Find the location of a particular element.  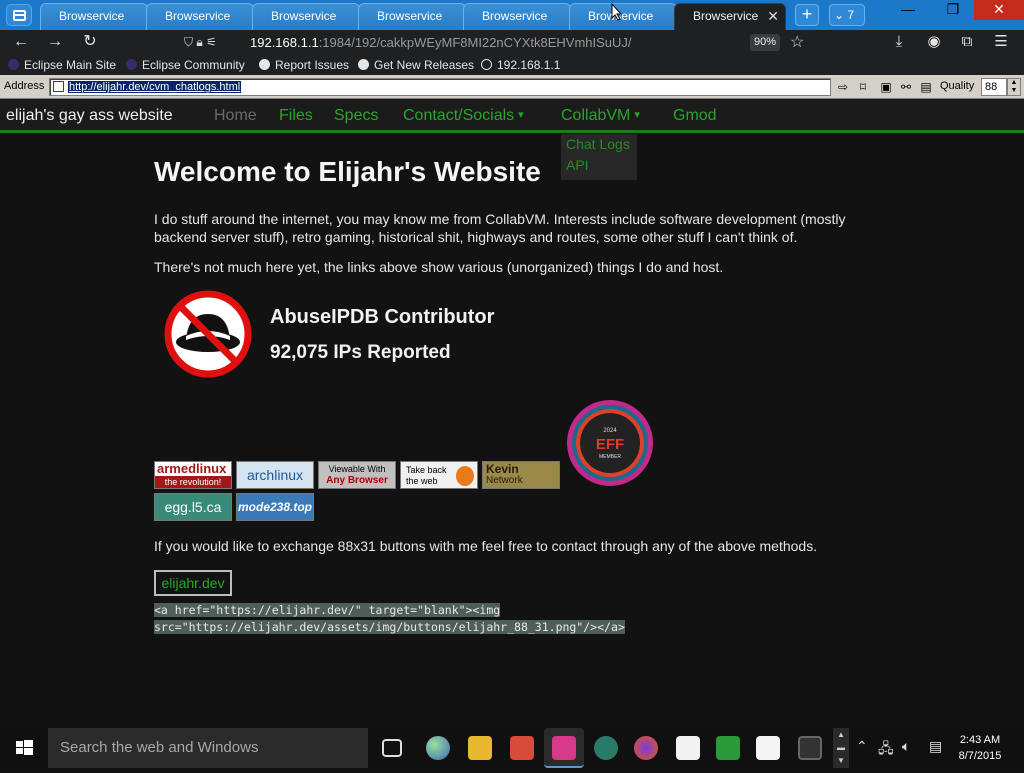

eclipse-icon is located at coordinates (13, 64).